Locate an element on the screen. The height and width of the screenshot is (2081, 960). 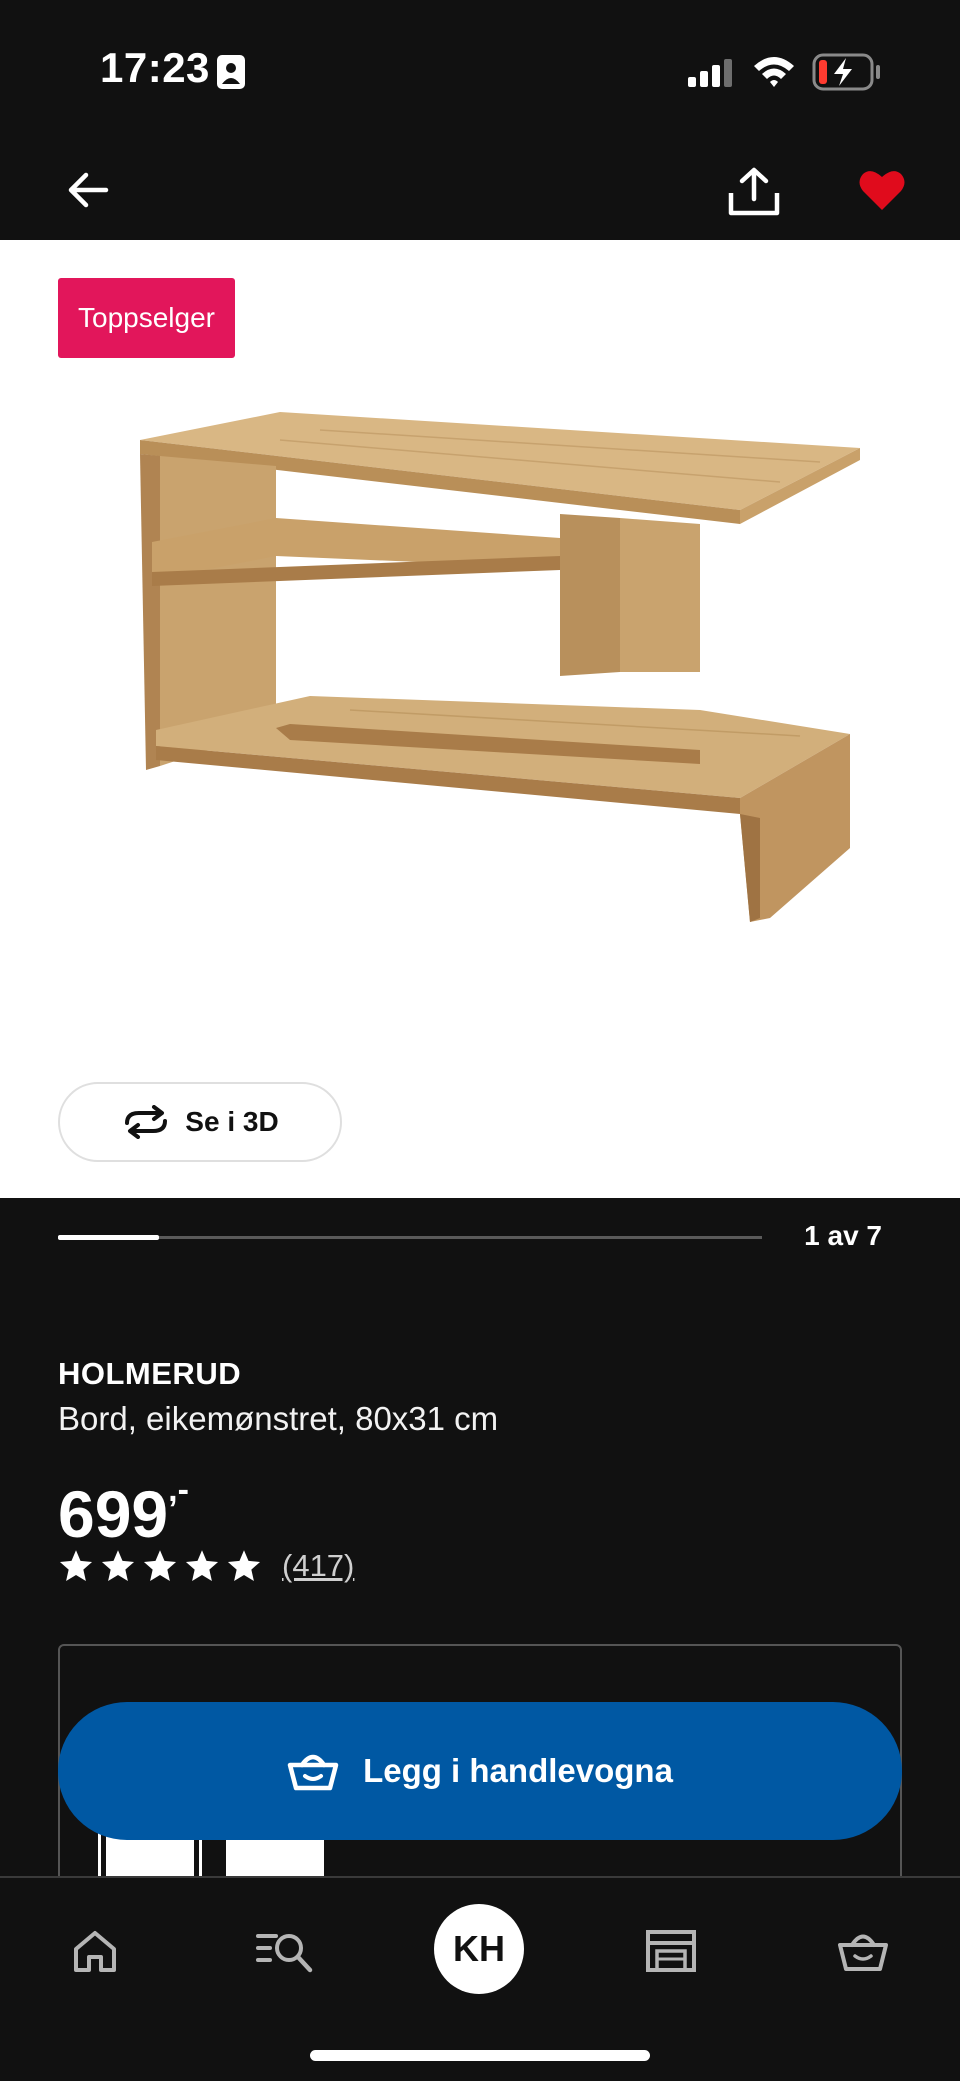
search-list-icon is located at coordinates (284, 1953).